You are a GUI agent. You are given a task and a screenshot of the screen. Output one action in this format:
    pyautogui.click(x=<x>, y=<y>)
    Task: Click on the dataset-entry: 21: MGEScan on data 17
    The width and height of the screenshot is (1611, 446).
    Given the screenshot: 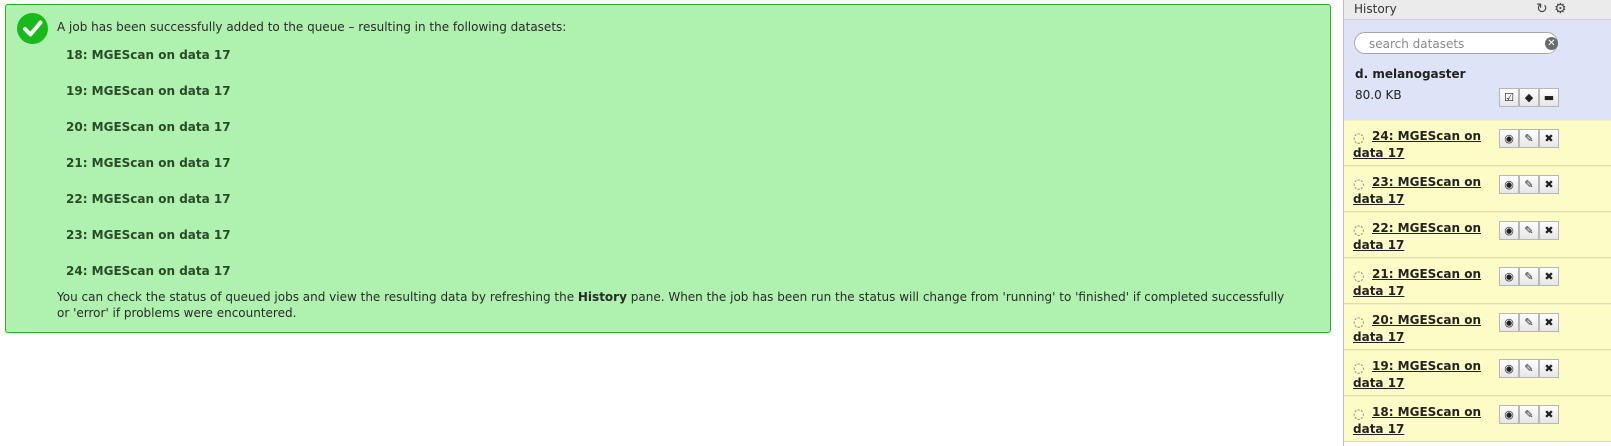 What is the action you would take?
    pyautogui.click(x=148, y=163)
    